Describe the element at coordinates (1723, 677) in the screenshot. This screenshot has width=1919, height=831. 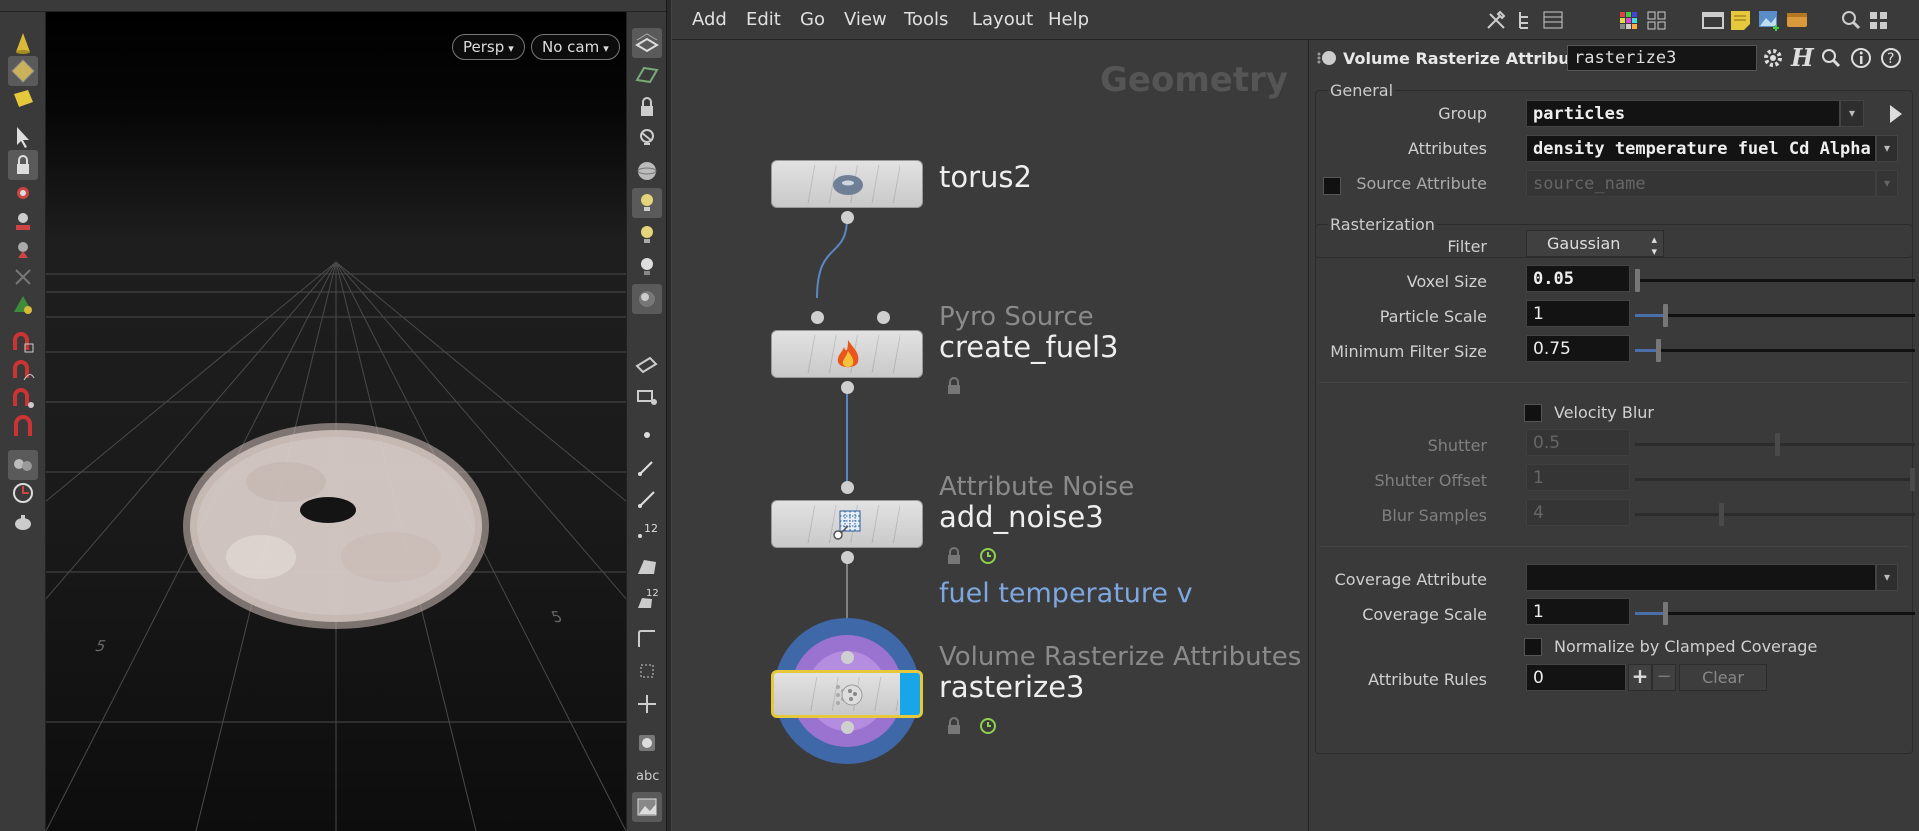
I see `clear-rules-button: Clear` at that location.